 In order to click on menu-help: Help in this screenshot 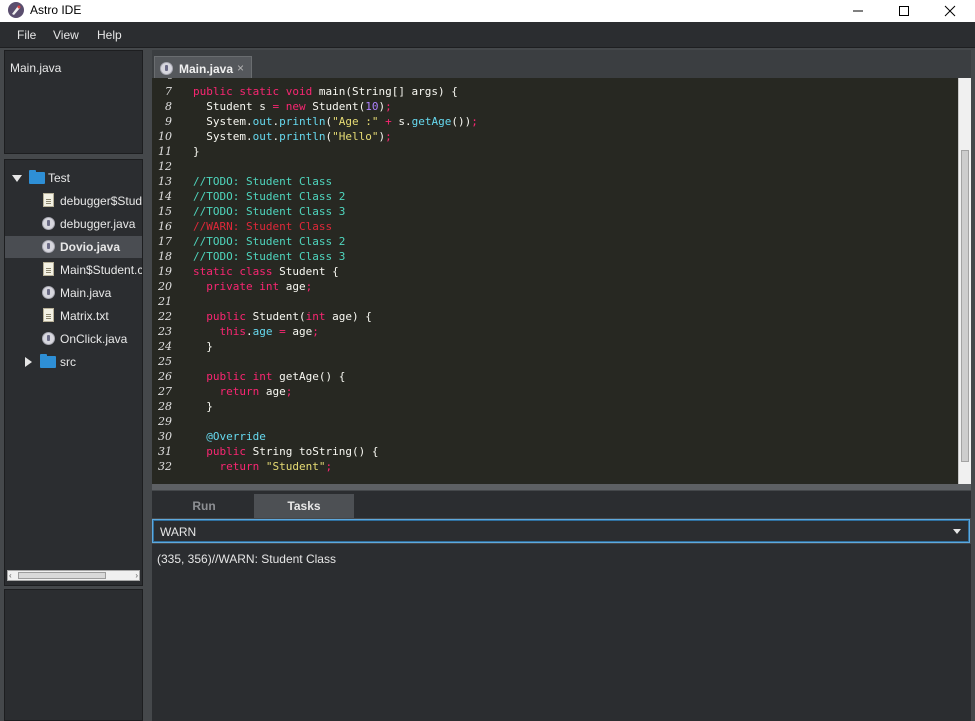, I will do `click(109, 35)`.